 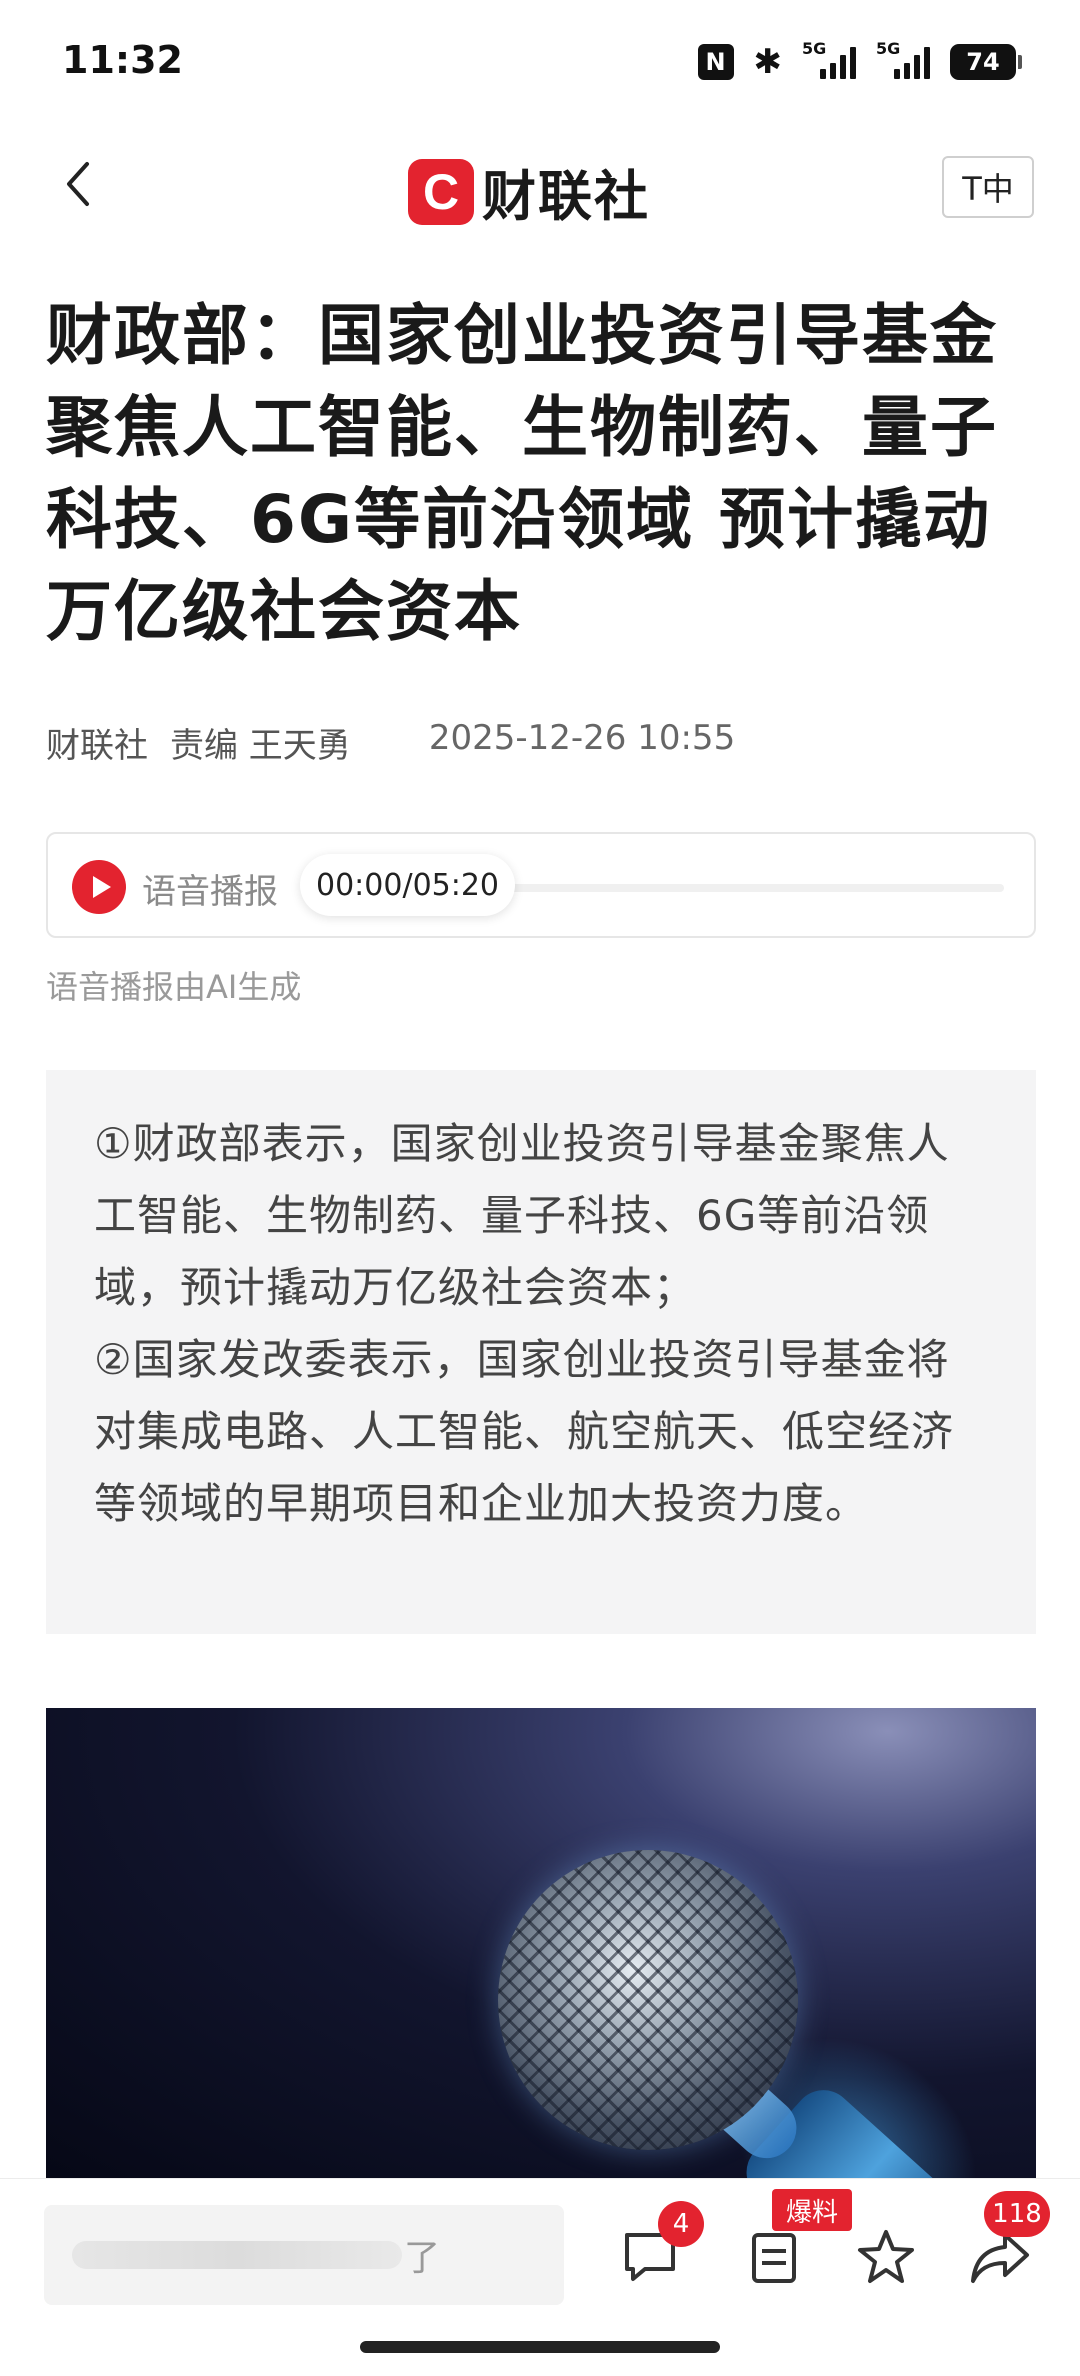 I want to click on article-editor: 责编 王天勇, so click(x=260, y=746).